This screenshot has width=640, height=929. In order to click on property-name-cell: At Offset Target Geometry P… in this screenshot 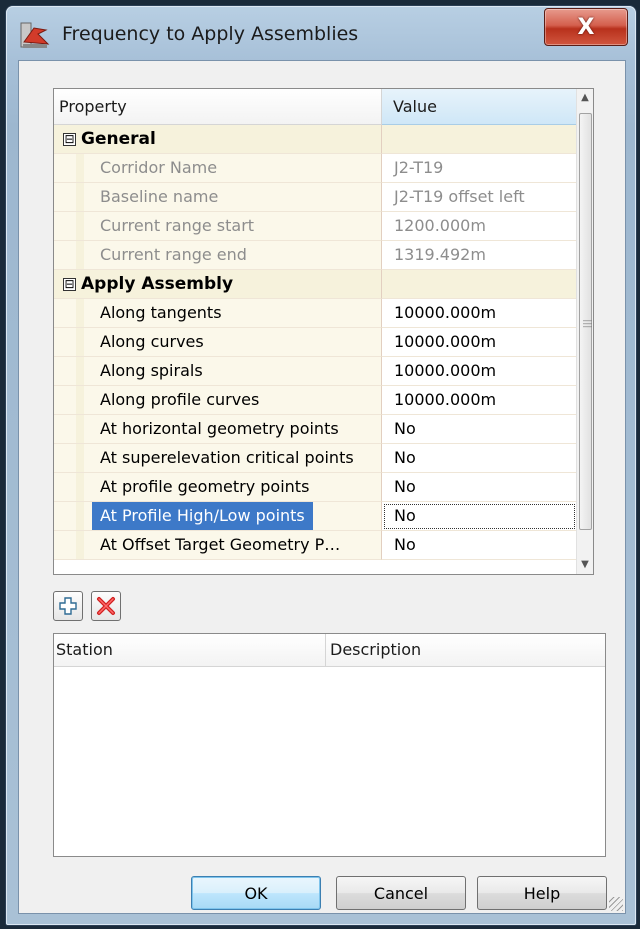, I will do `click(218, 545)`.